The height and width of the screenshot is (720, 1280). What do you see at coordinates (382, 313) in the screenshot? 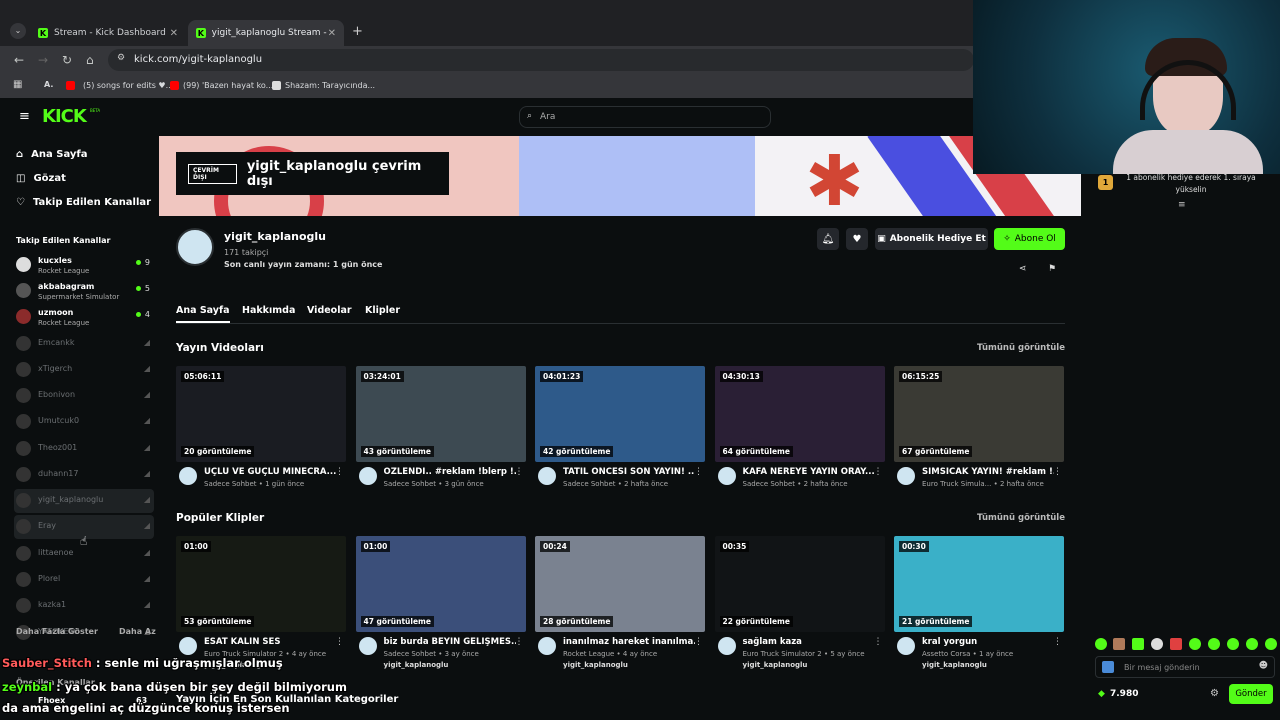
I see `tab-clips: Klipler` at bounding box center [382, 313].